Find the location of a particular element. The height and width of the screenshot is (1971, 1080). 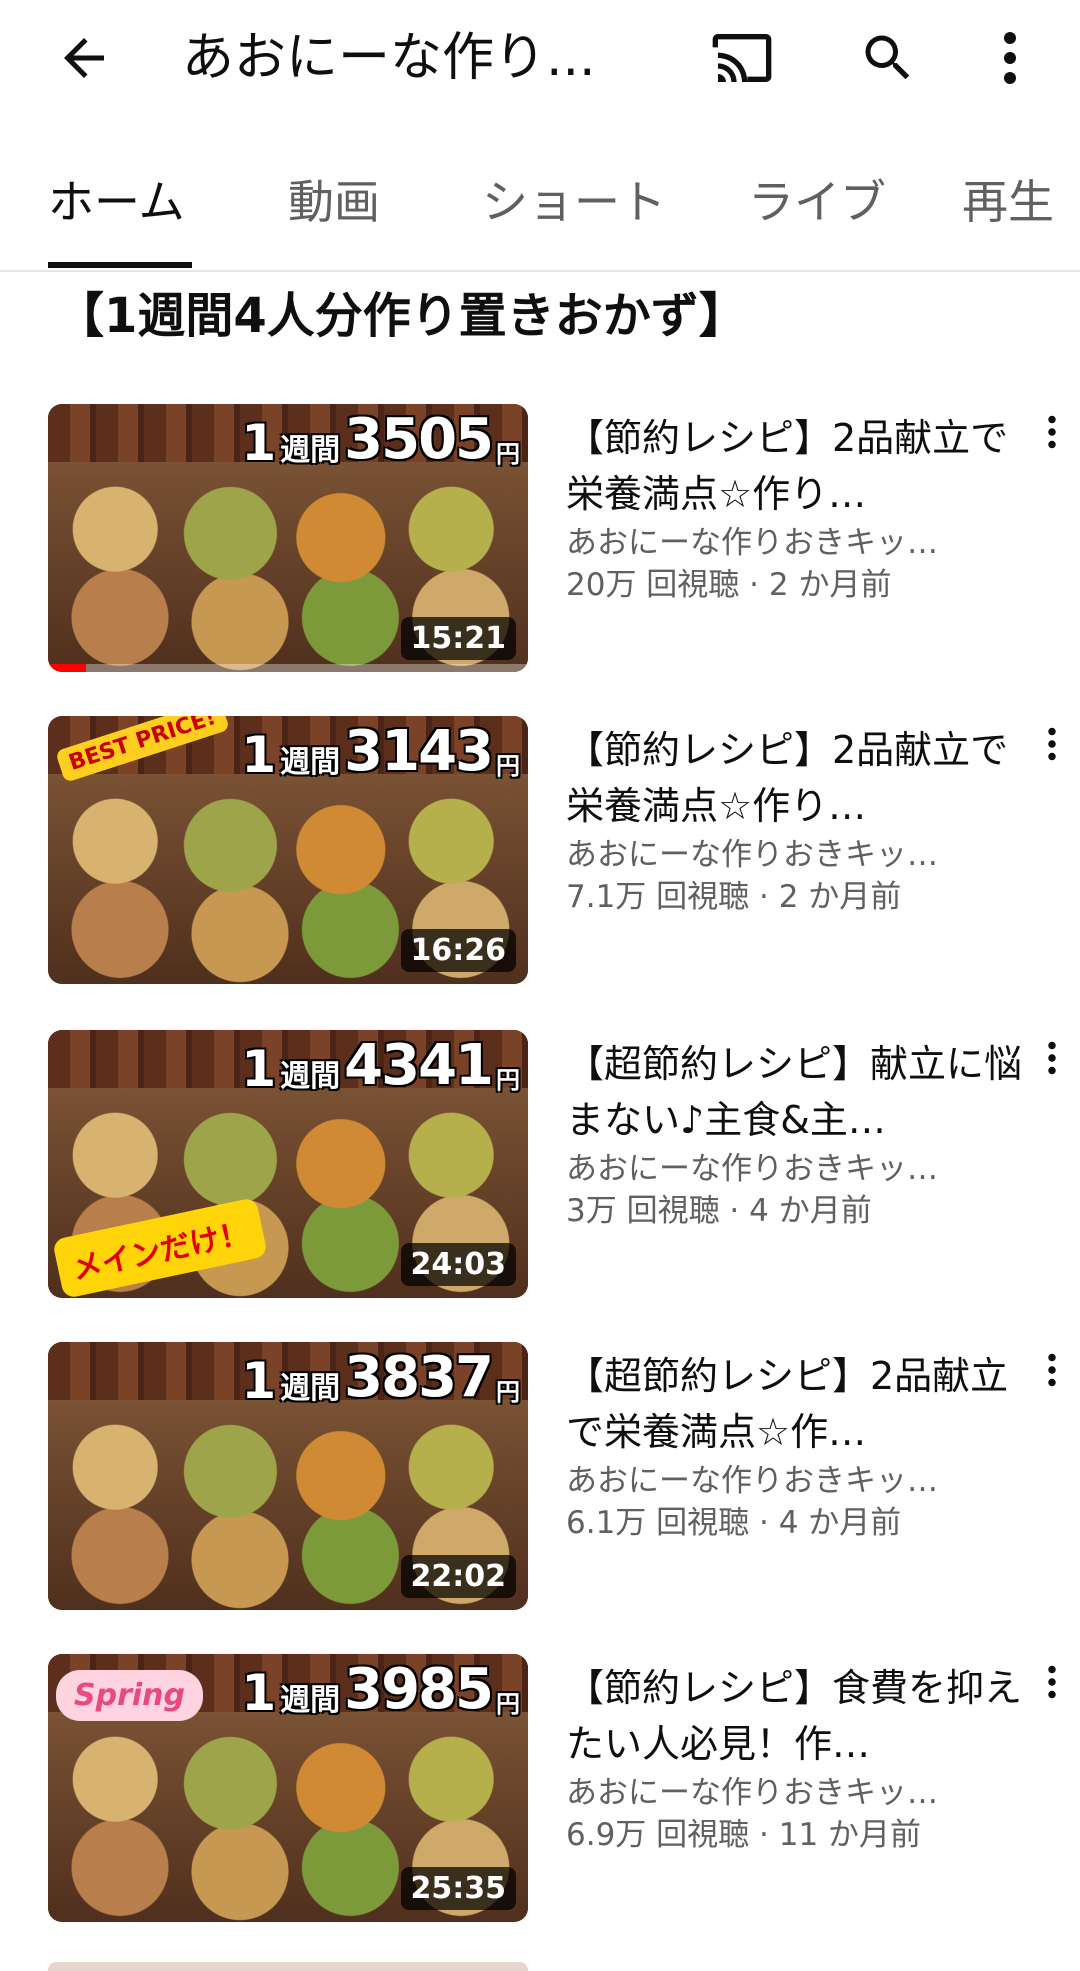

tab-playlists: 再生 is located at coordinates (1008, 199).